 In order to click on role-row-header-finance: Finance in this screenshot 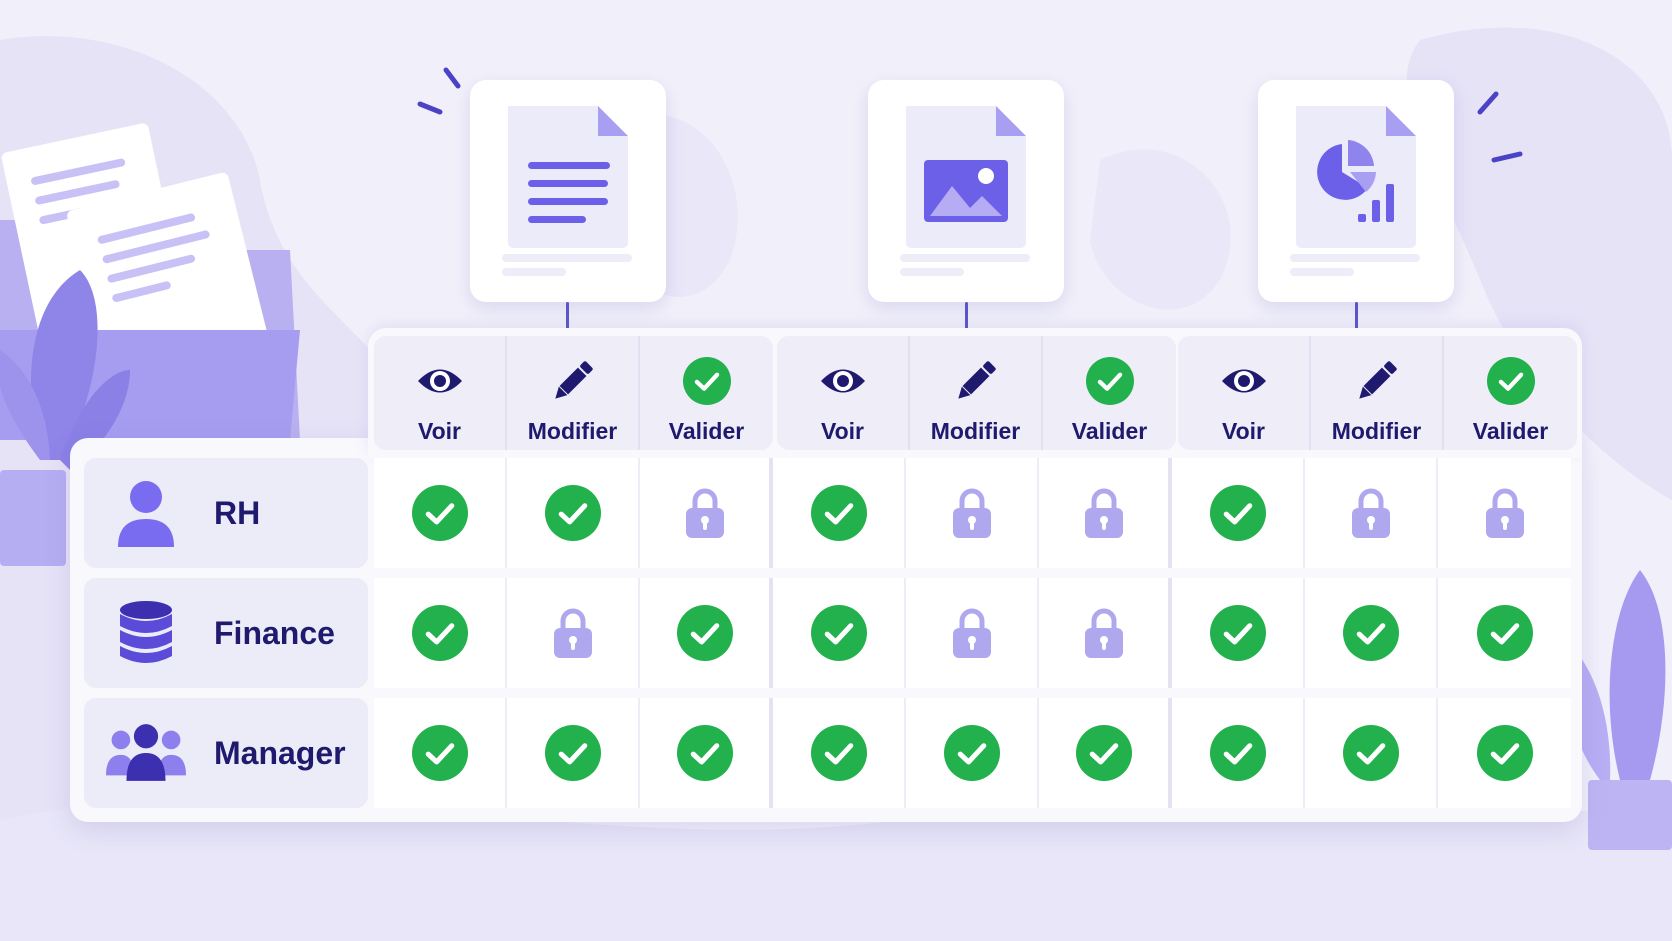, I will do `click(226, 633)`.